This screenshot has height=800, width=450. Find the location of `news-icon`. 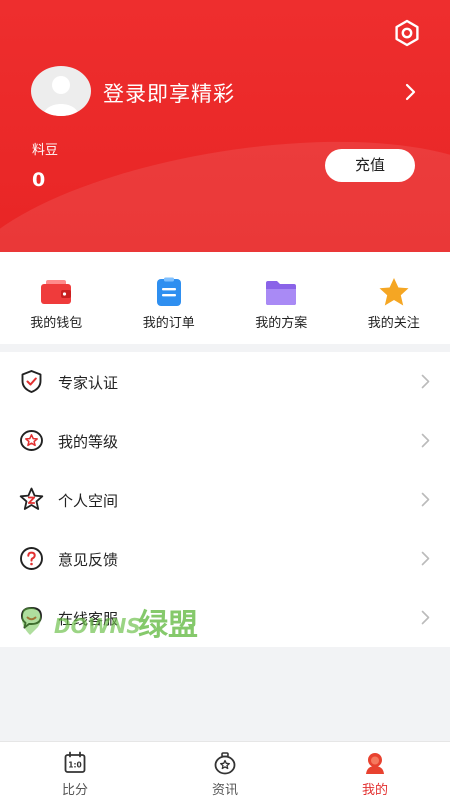

news-icon is located at coordinates (225, 763).